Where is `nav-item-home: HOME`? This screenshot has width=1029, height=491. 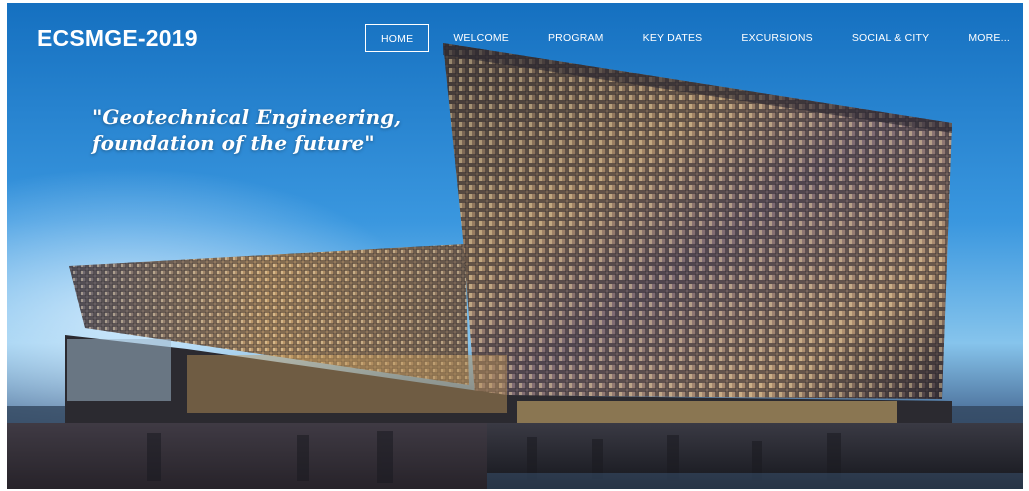
nav-item-home: HOME is located at coordinates (397, 38).